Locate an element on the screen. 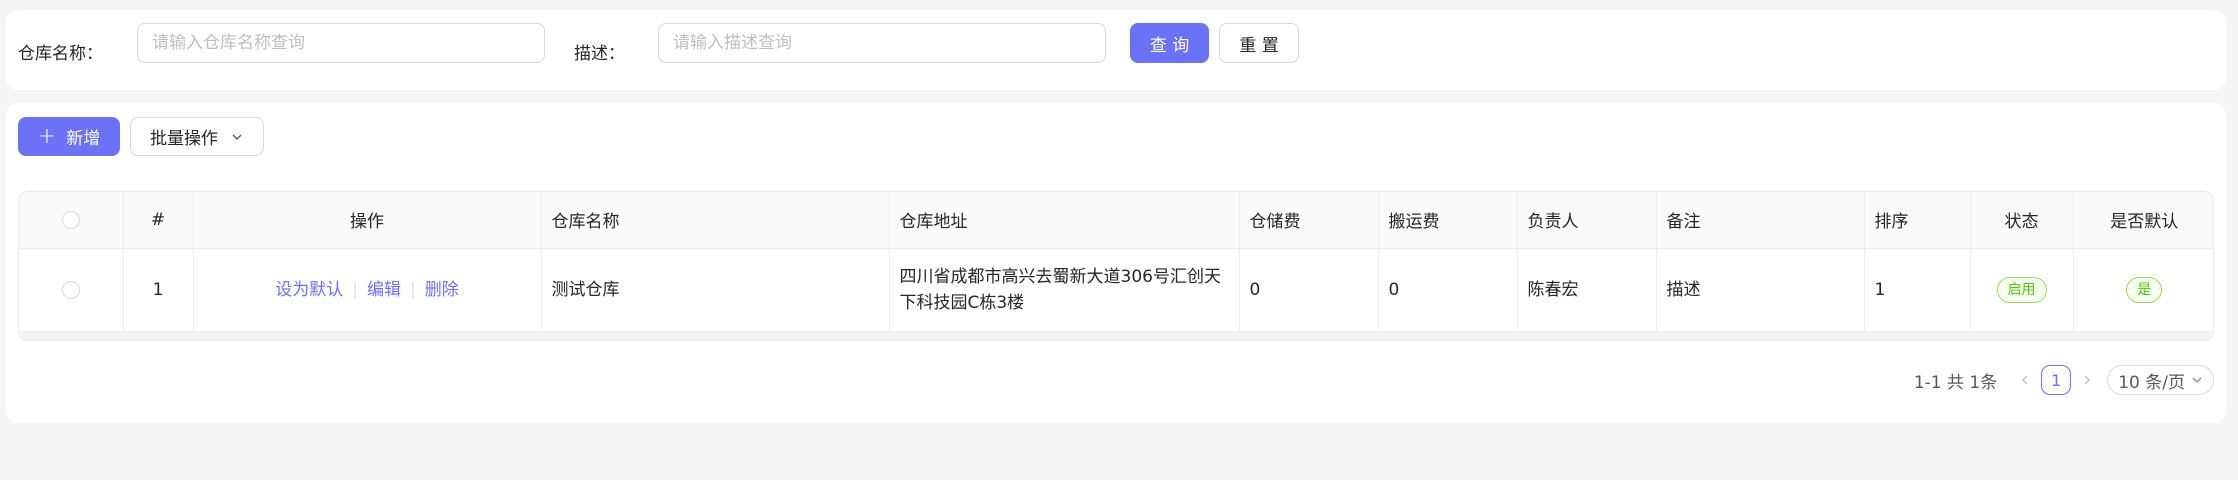 This screenshot has height=480, width=2238. row-select-checkbox is located at coordinates (70, 289).